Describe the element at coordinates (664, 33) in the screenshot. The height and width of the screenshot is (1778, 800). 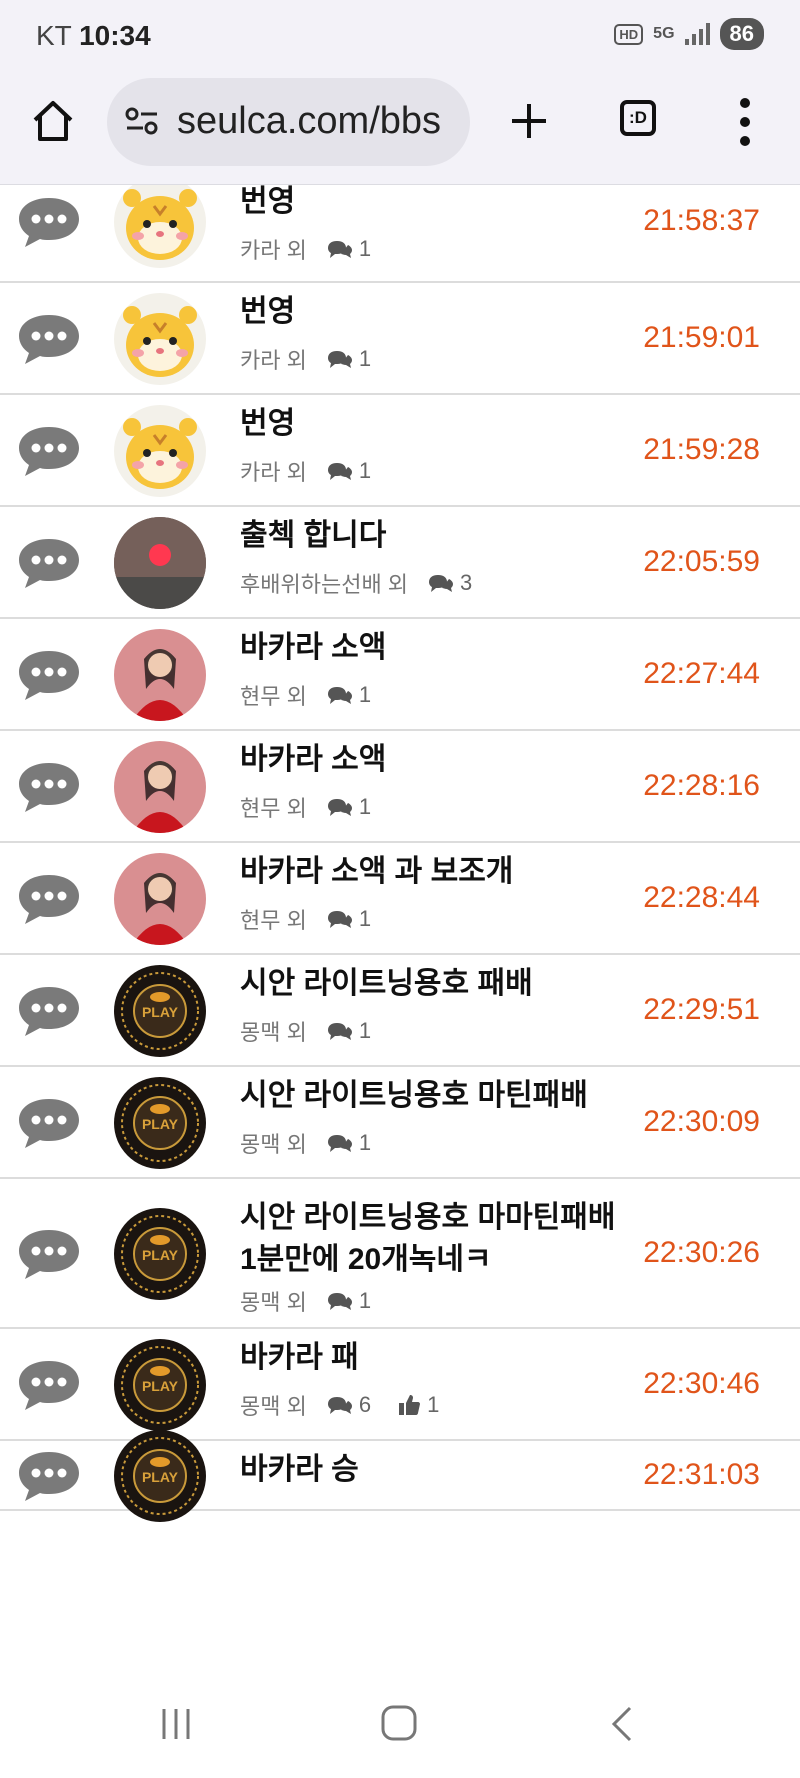
I see `network-5g-icon: 5G` at that location.